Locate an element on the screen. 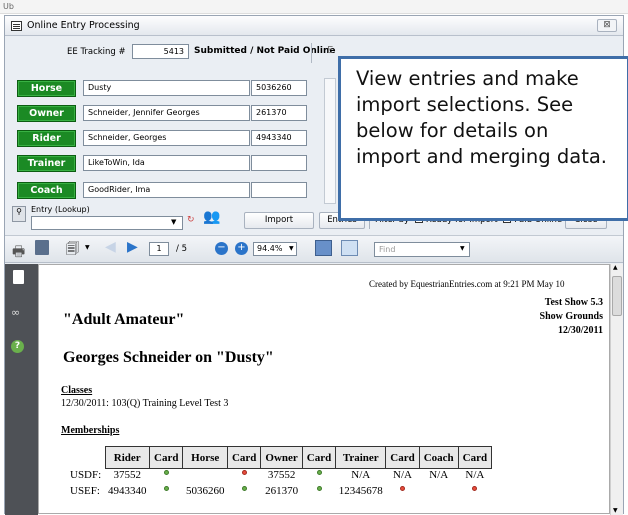 The image size is (628, 515). table-cell: 37552 is located at coordinates (127, 475).